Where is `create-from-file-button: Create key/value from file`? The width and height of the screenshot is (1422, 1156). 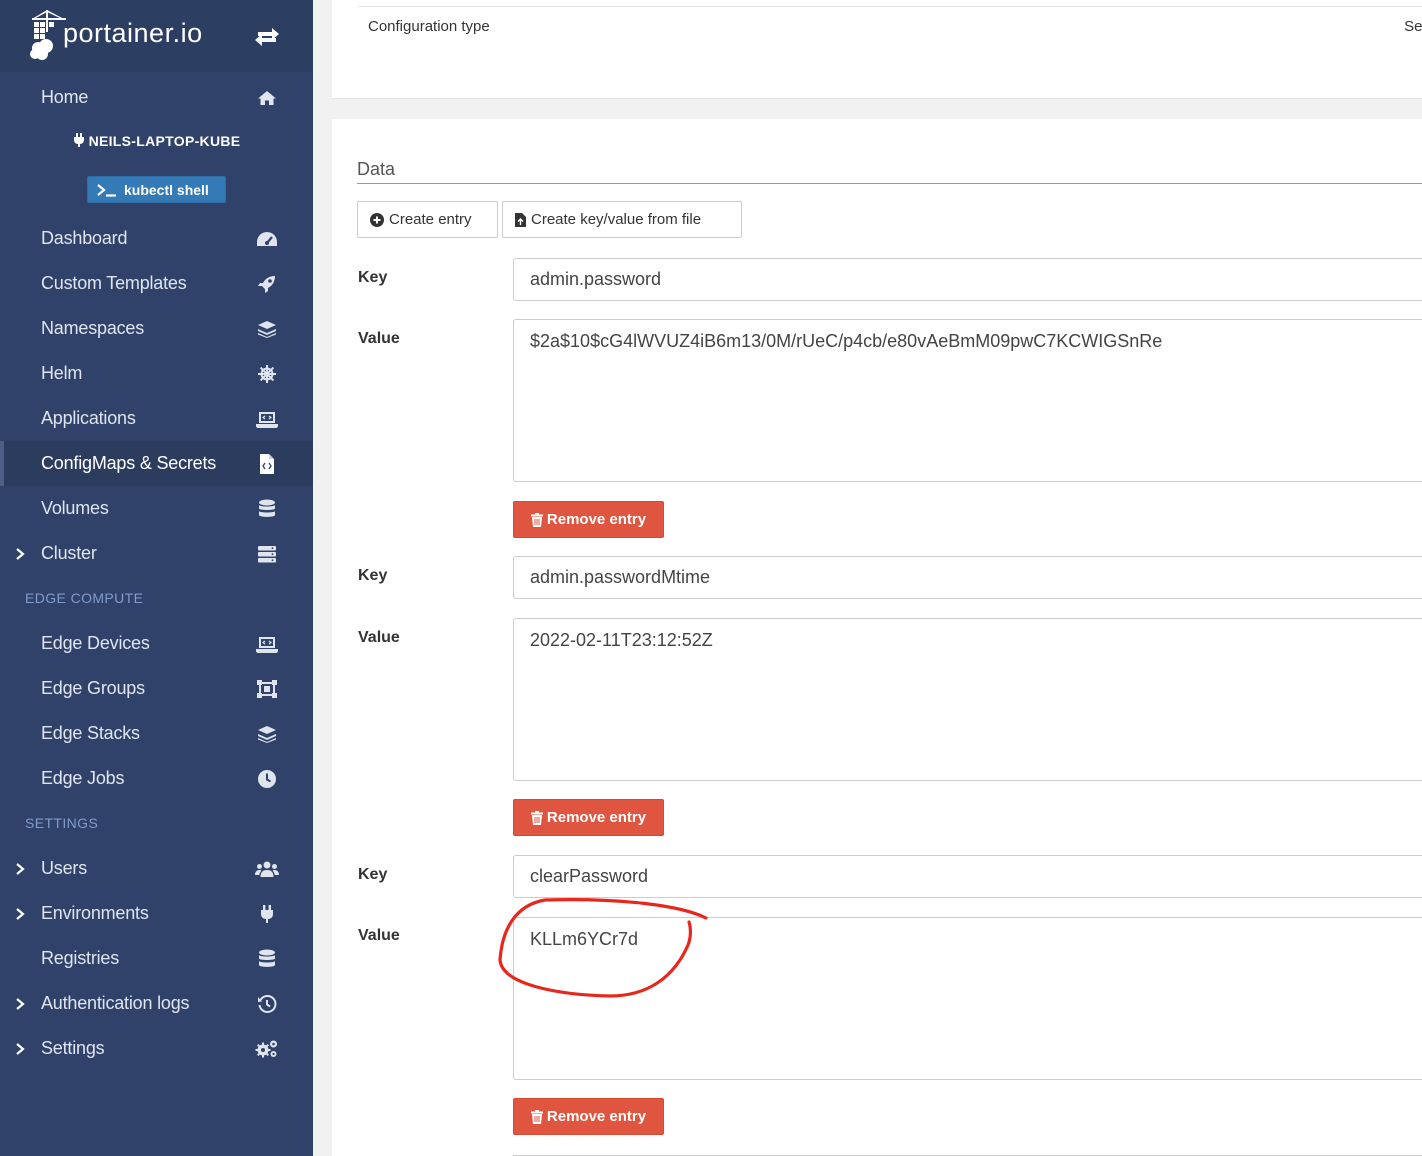
create-from-file-button: Create key/value from file is located at coordinates (622, 219).